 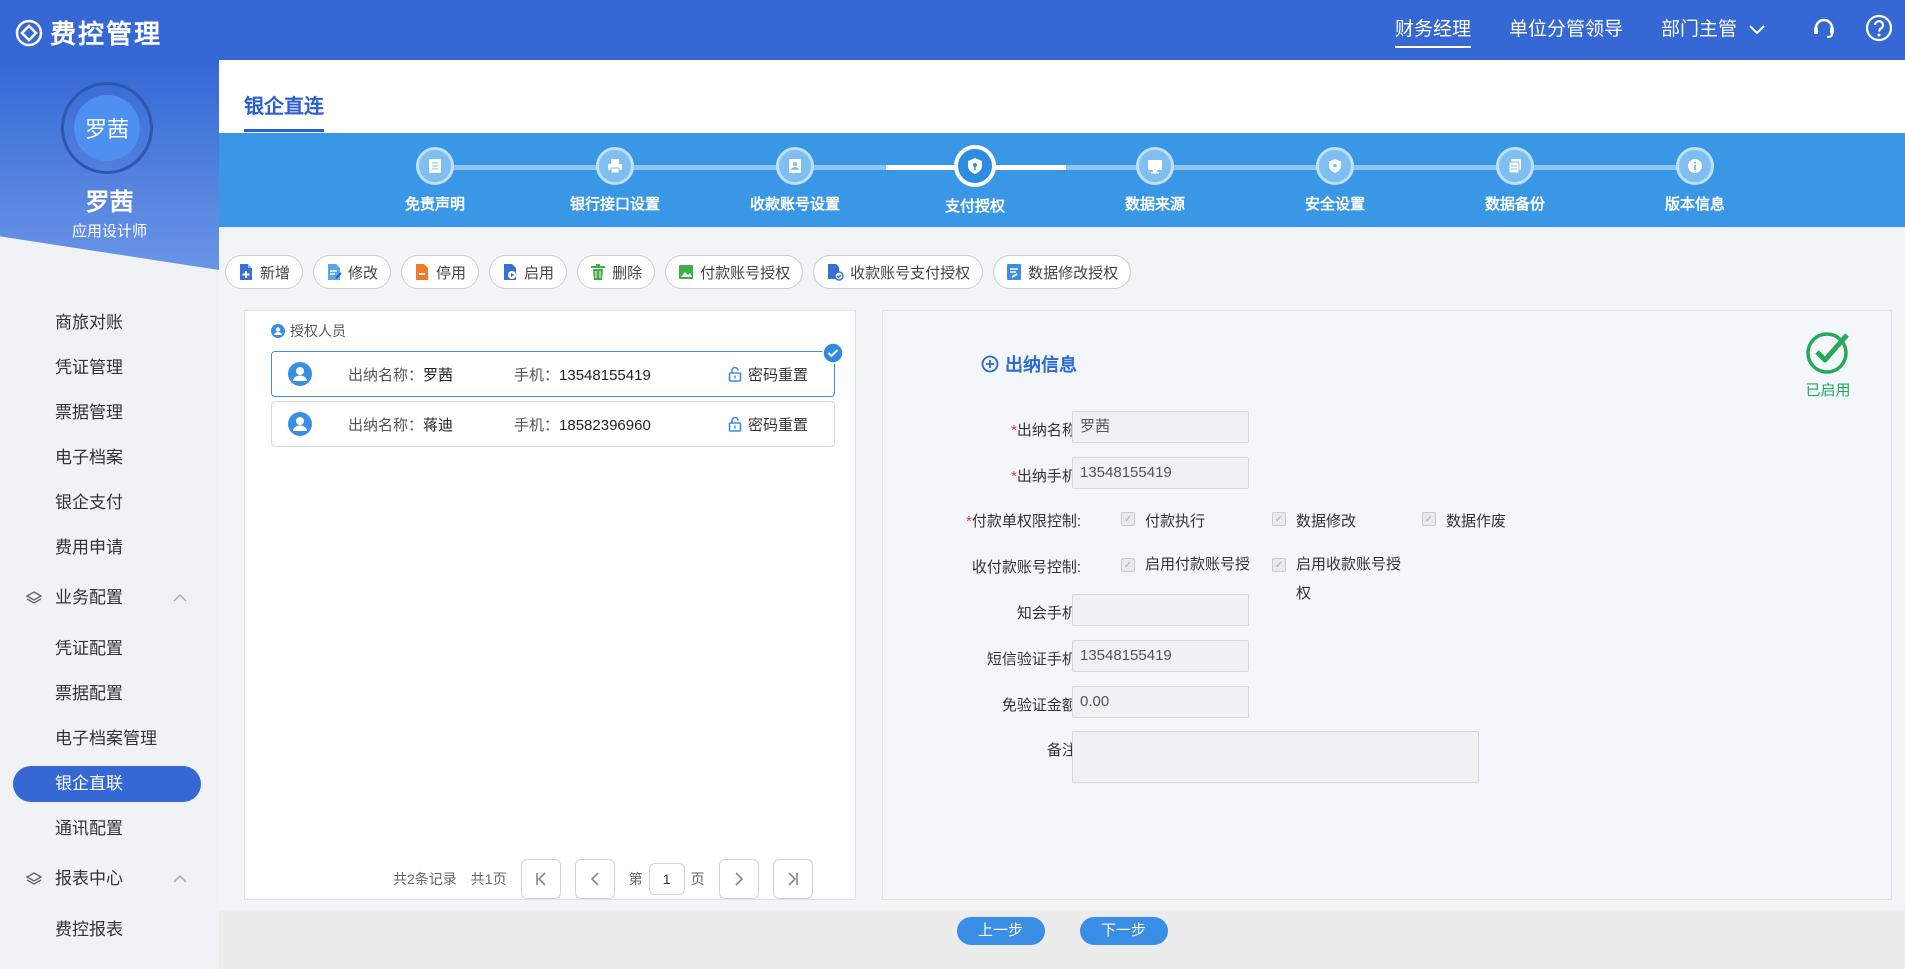 I want to click on sidebar-item-voucher-mgmt: 凭证管理, so click(x=109, y=367).